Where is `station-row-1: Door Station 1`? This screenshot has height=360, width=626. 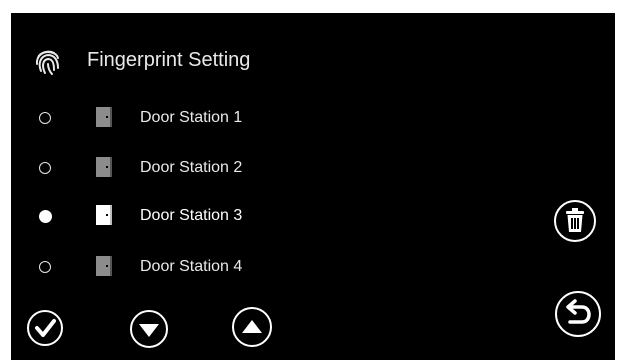 station-row-1: Door Station 1 is located at coordinates (176, 120).